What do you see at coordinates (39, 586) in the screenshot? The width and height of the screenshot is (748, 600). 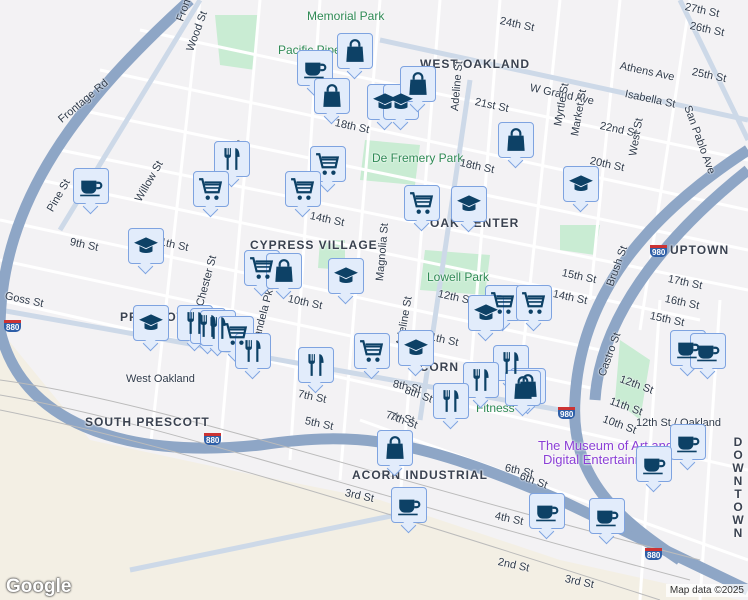 I see `google-logo: Google` at bounding box center [39, 586].